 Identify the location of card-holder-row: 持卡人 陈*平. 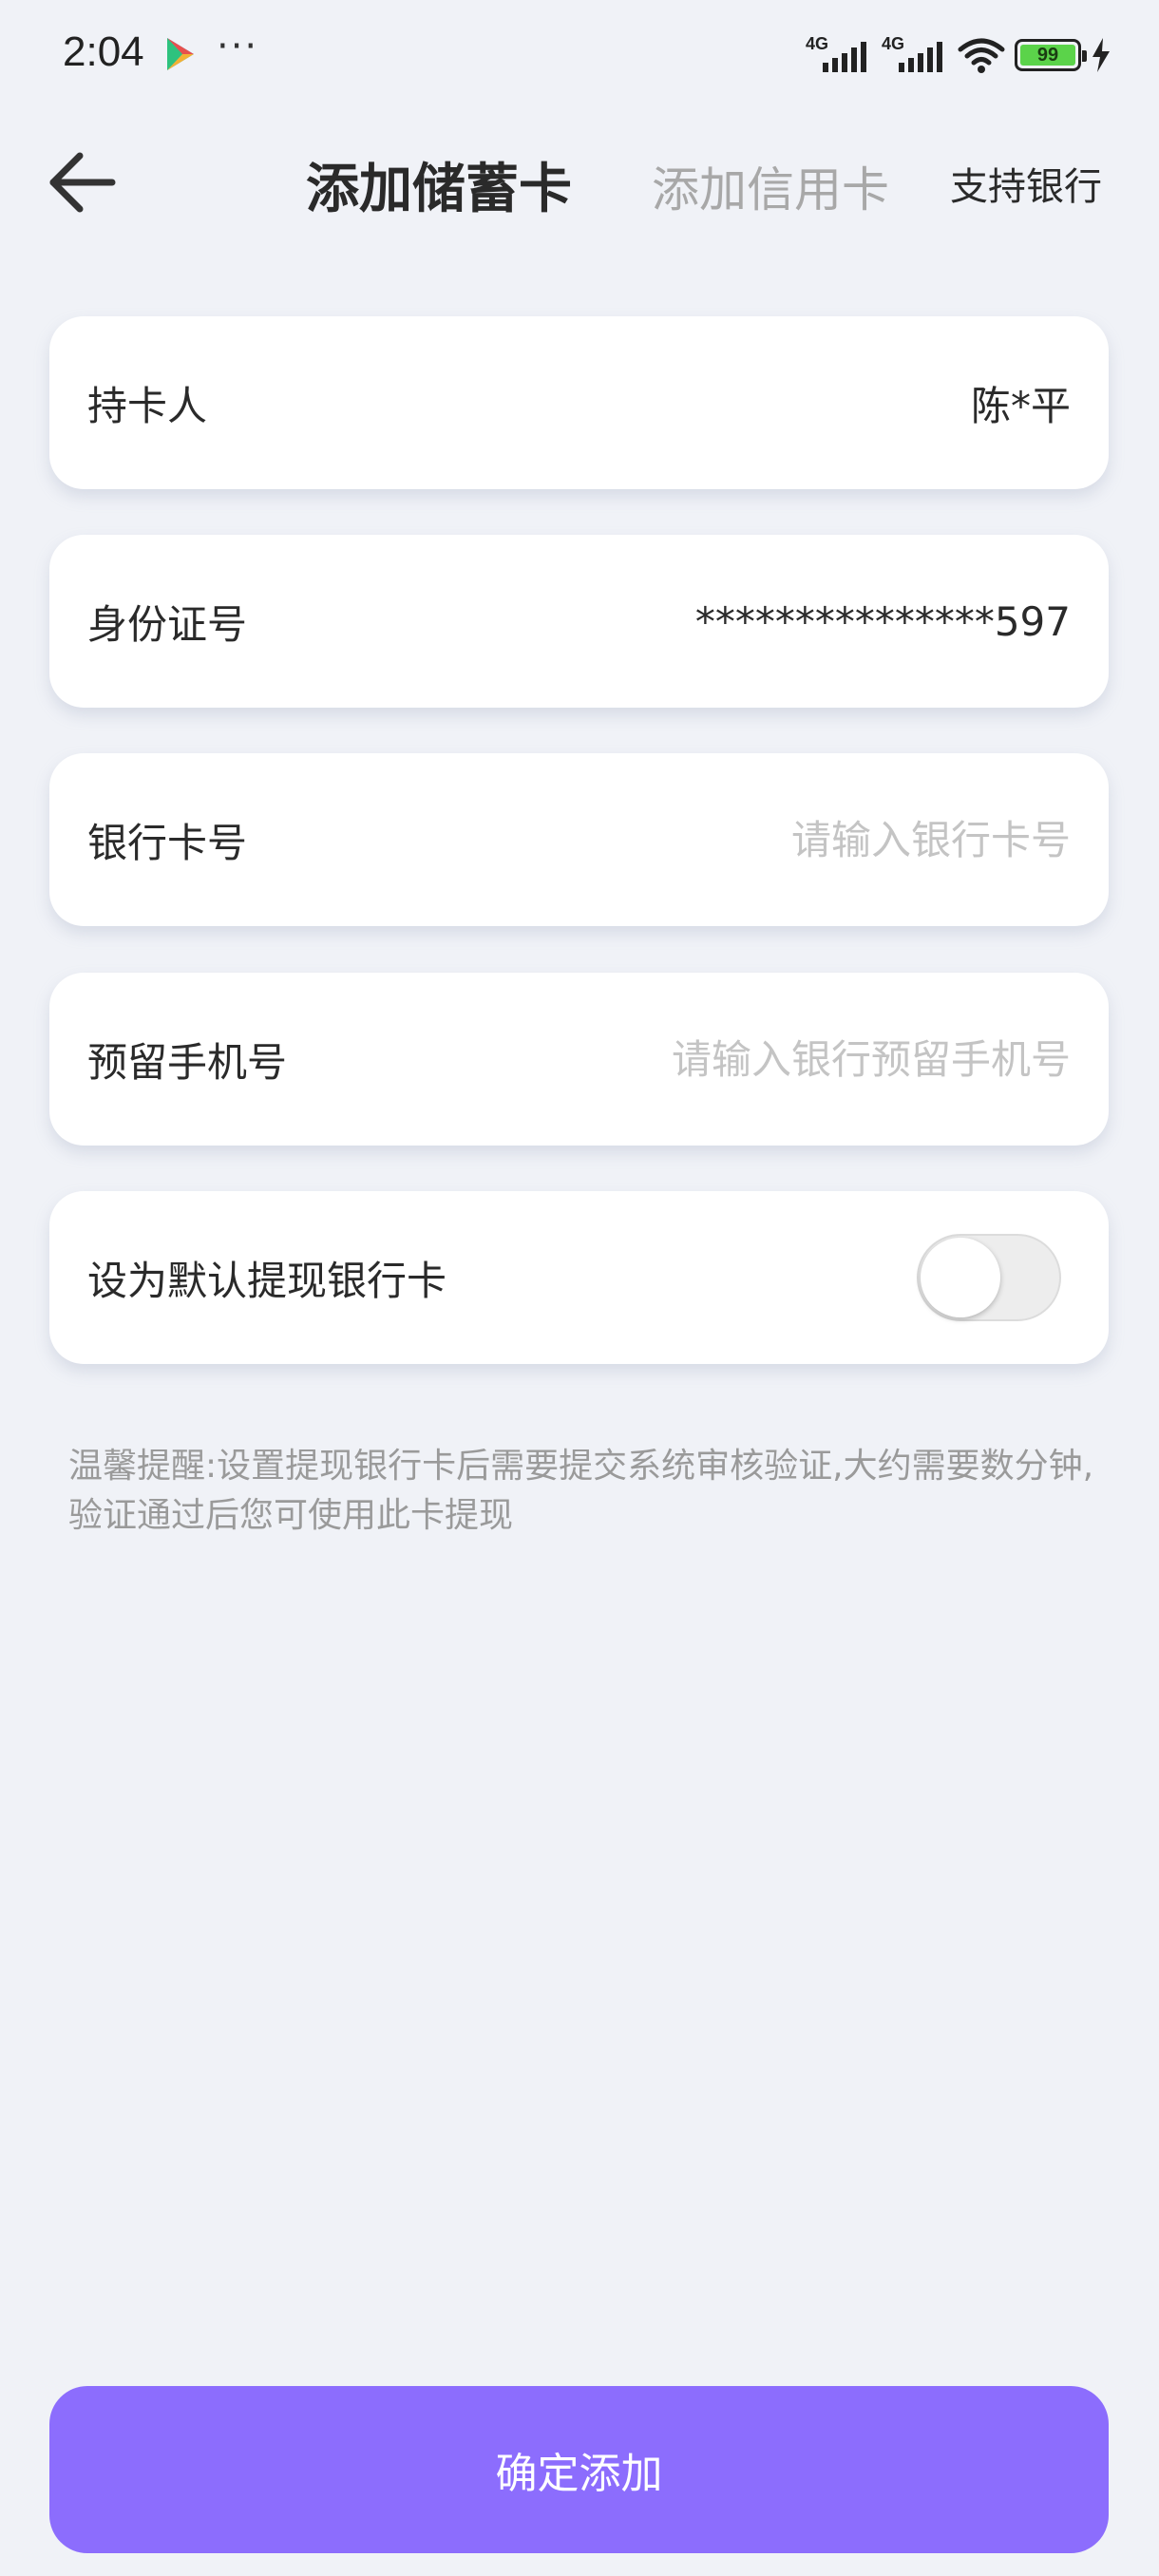
(579, 402).